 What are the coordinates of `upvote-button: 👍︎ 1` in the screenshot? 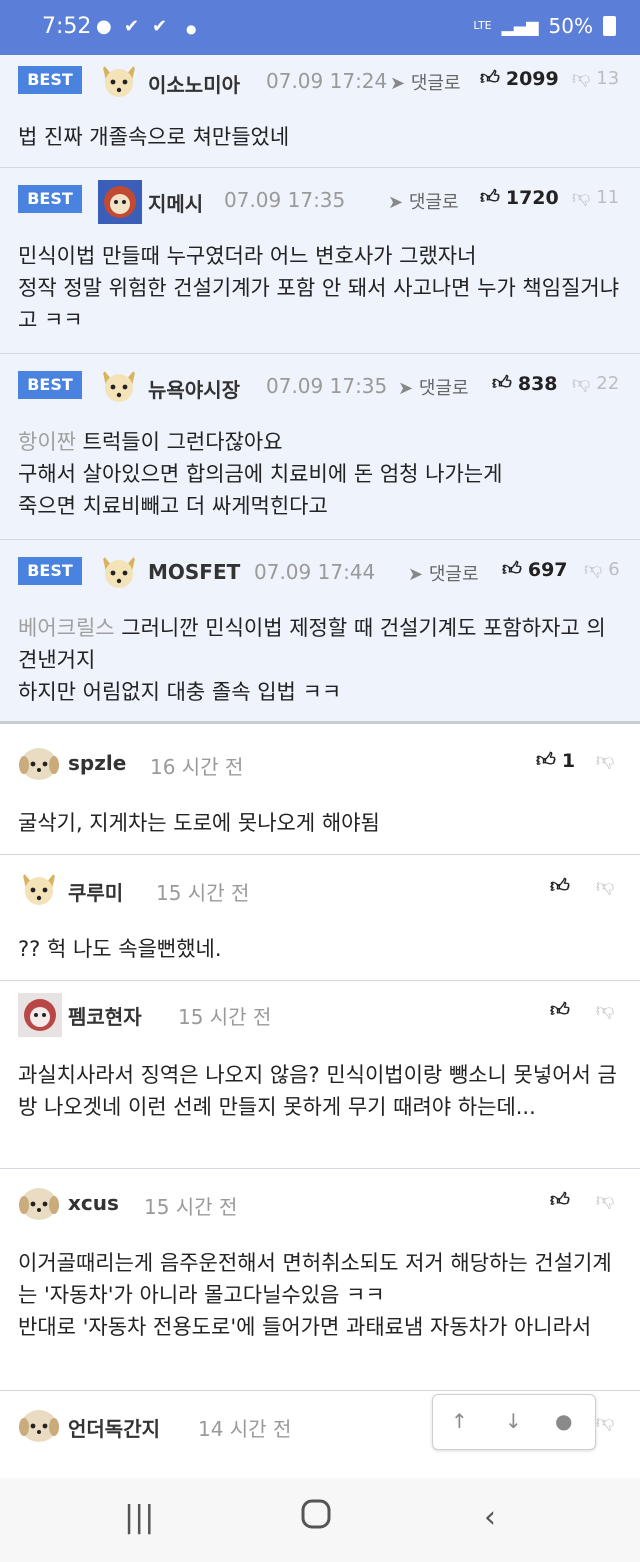 It's located at (555, 760).